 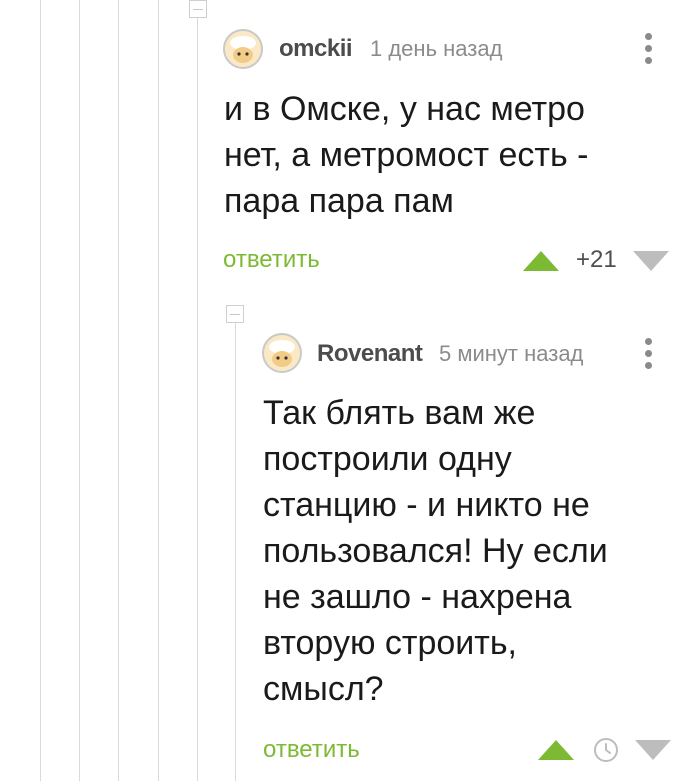 I want to click on clock-icon, so click(x=606, y=750).